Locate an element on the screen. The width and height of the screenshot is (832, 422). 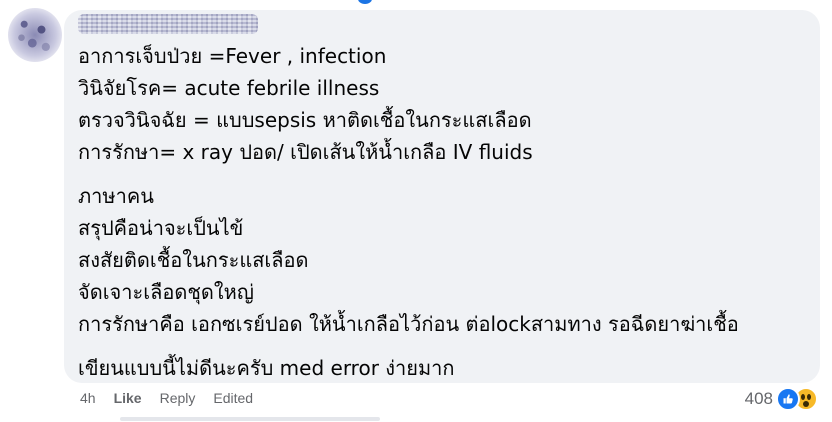
like-reaction-icon is located at coordinates (788, 399).